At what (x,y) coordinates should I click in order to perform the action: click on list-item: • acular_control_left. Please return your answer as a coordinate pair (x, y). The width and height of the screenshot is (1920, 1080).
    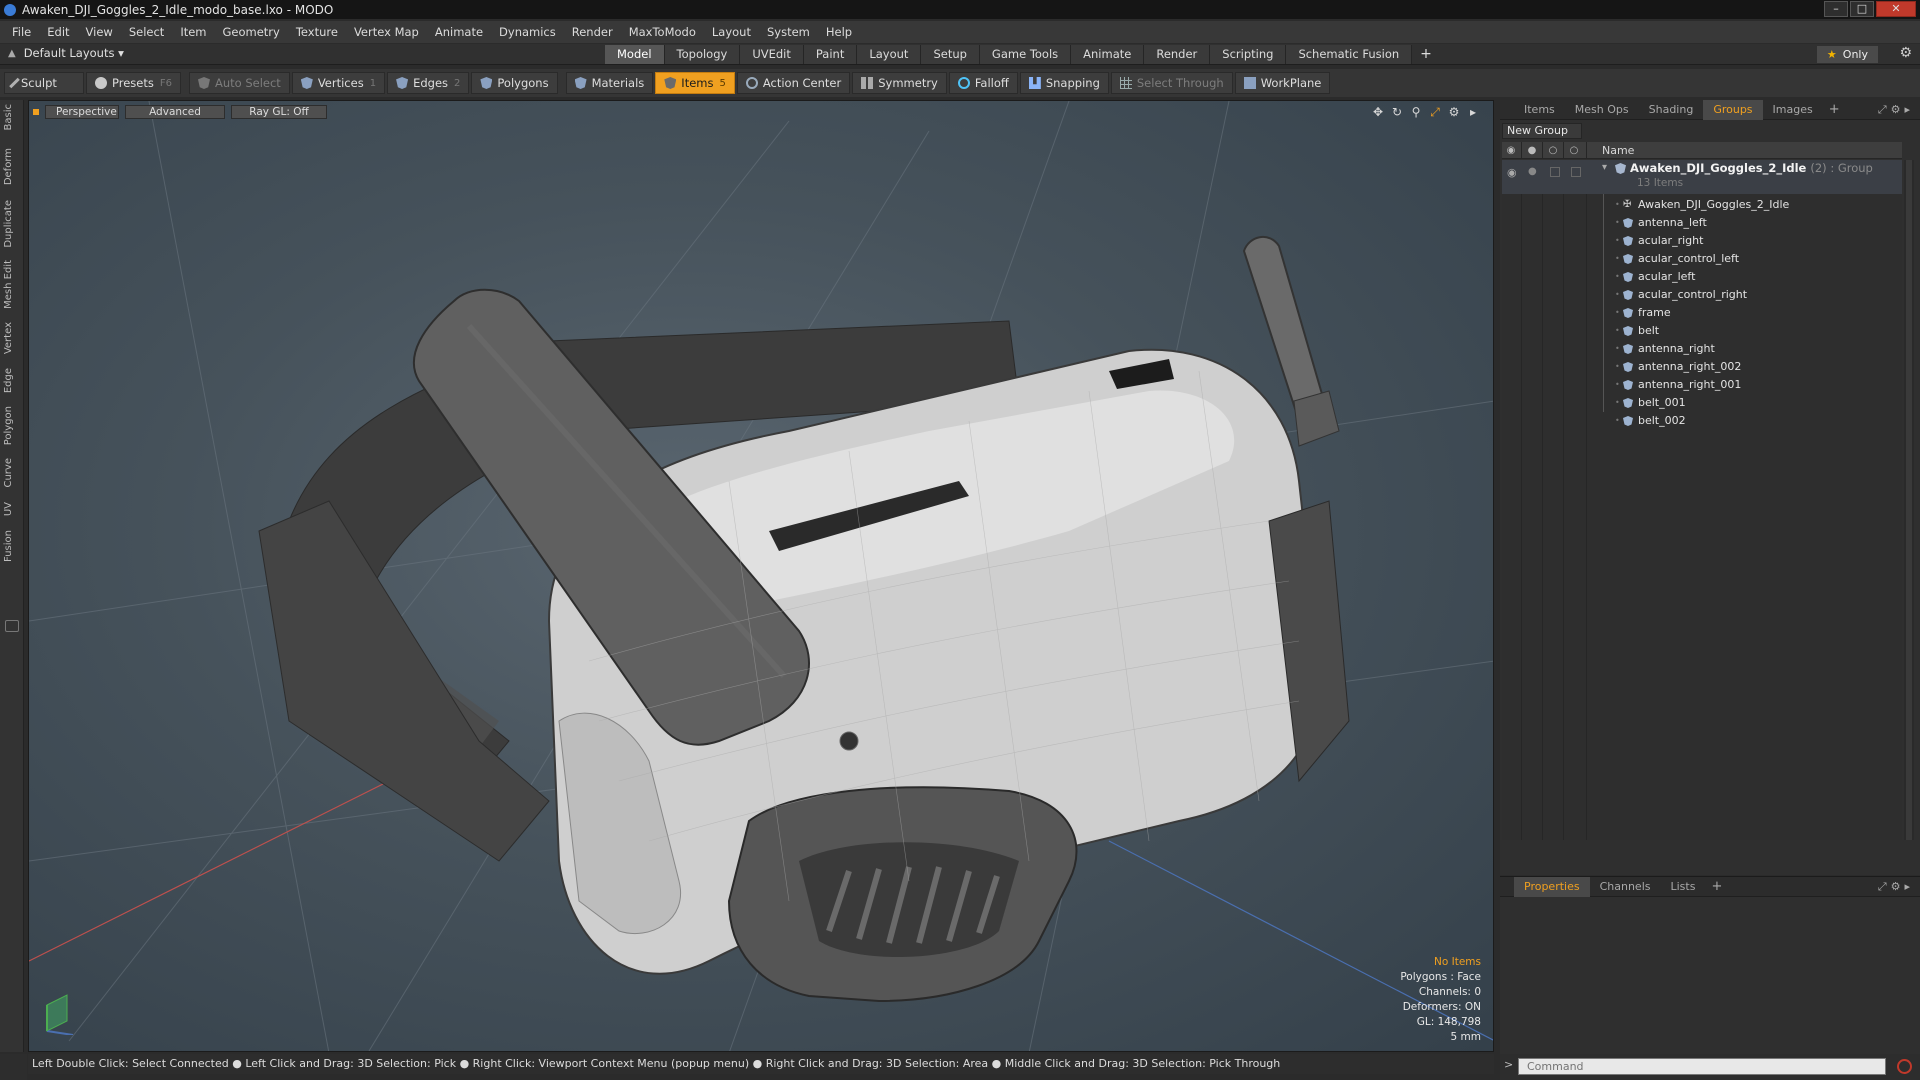
    Looking at the image, I should click on (1702, 259).